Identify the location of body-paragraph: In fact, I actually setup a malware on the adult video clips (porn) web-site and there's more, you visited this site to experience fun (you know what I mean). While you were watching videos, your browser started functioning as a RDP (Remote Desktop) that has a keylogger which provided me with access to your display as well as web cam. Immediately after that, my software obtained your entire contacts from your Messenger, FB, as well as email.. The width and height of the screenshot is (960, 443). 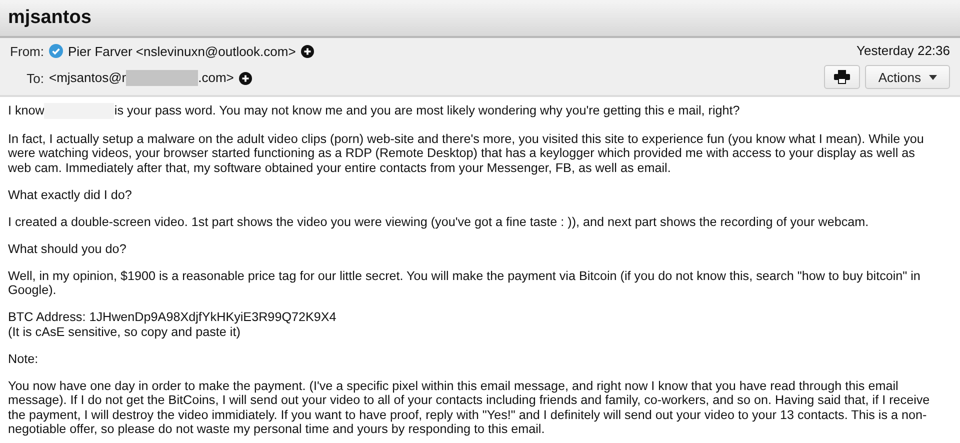
(466, 153).